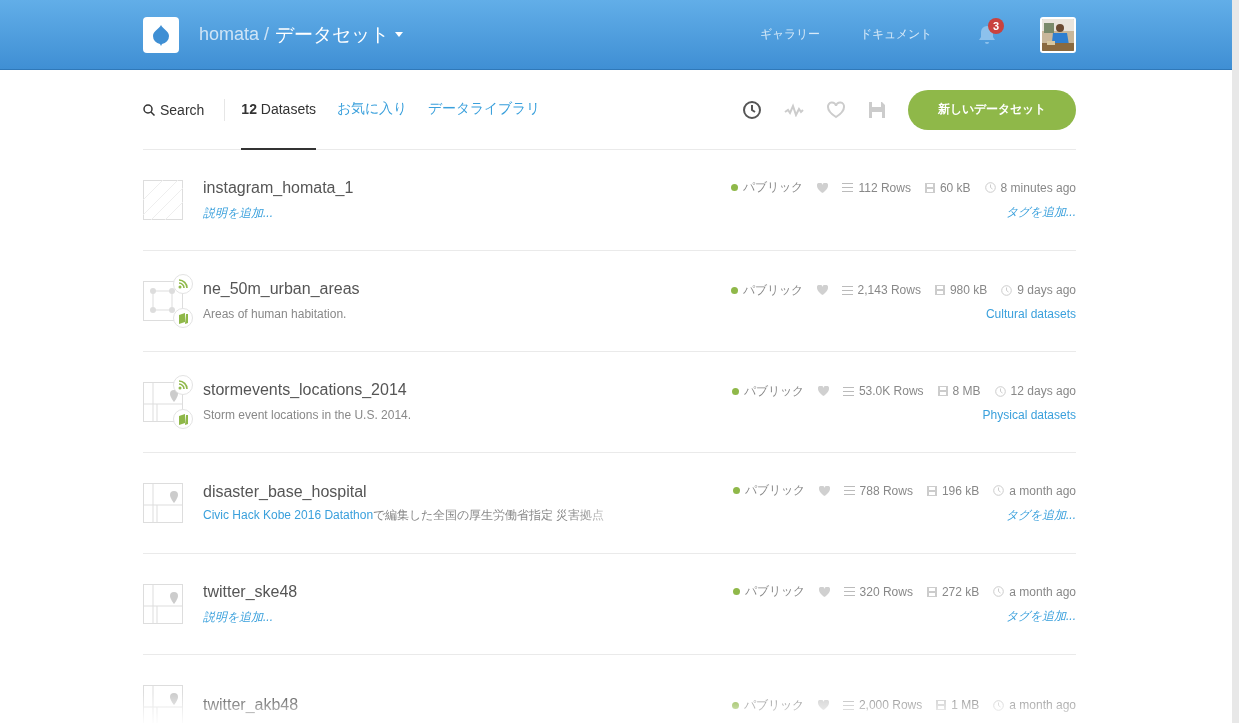 The image size is (1239, 723). I want to click on updated-time: 12 days ago, so click(1043, 391).